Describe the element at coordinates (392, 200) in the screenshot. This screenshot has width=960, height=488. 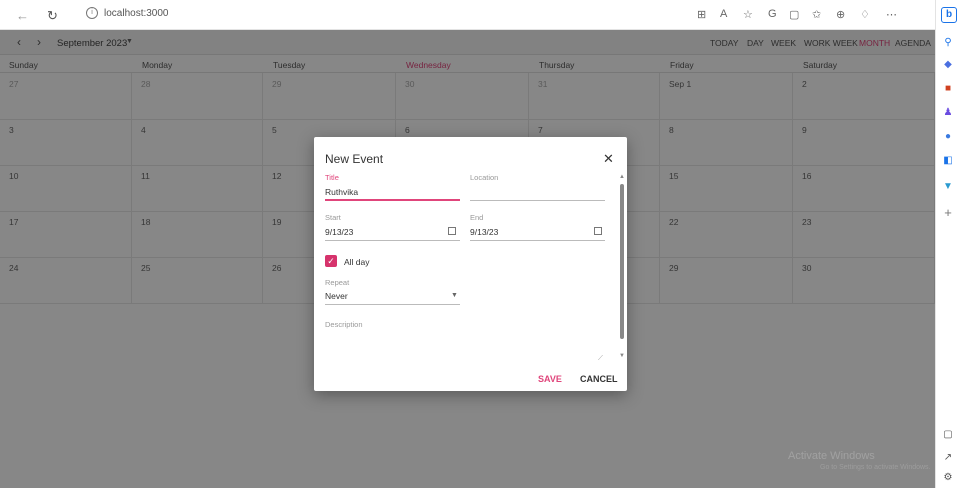
I see `title-underline` at that location.